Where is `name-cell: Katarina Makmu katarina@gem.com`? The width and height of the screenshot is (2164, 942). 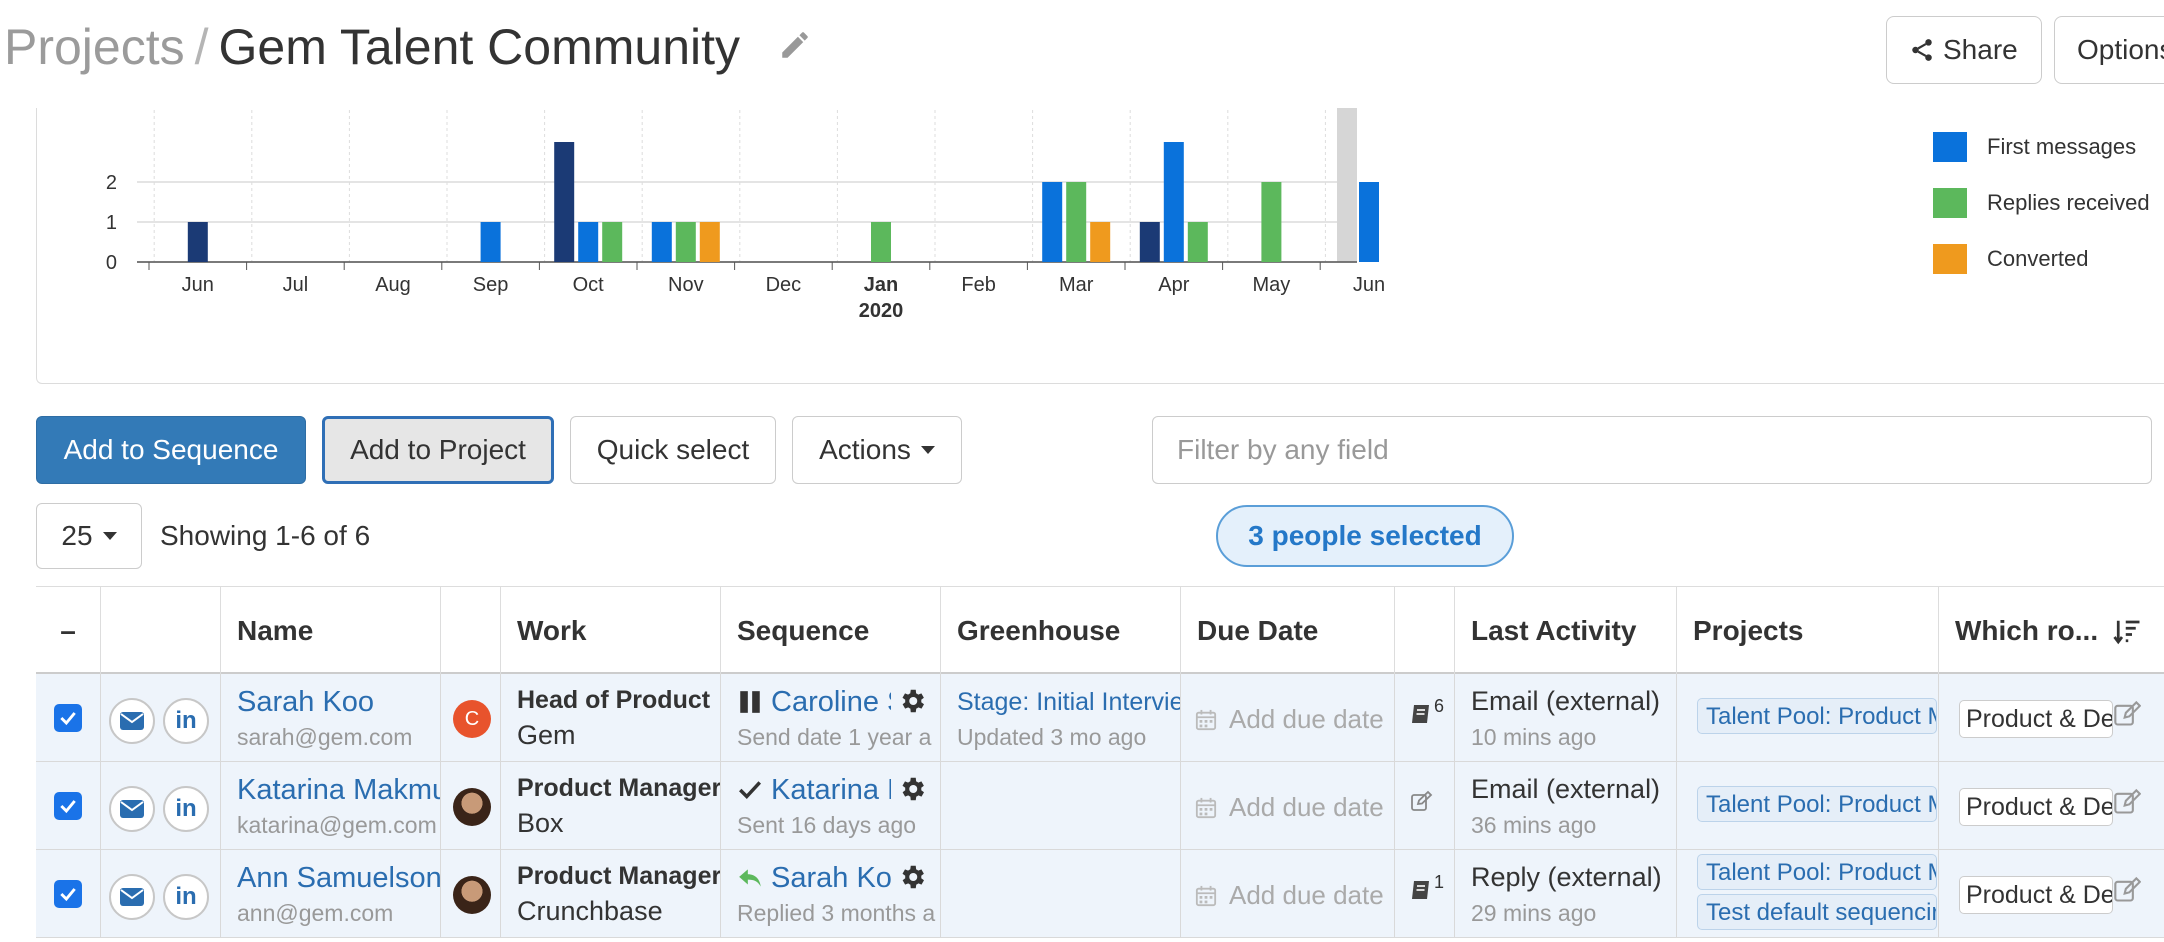
name-cell: Katarina Makmu katarina@gem.com is located at coordinates (330, 806).